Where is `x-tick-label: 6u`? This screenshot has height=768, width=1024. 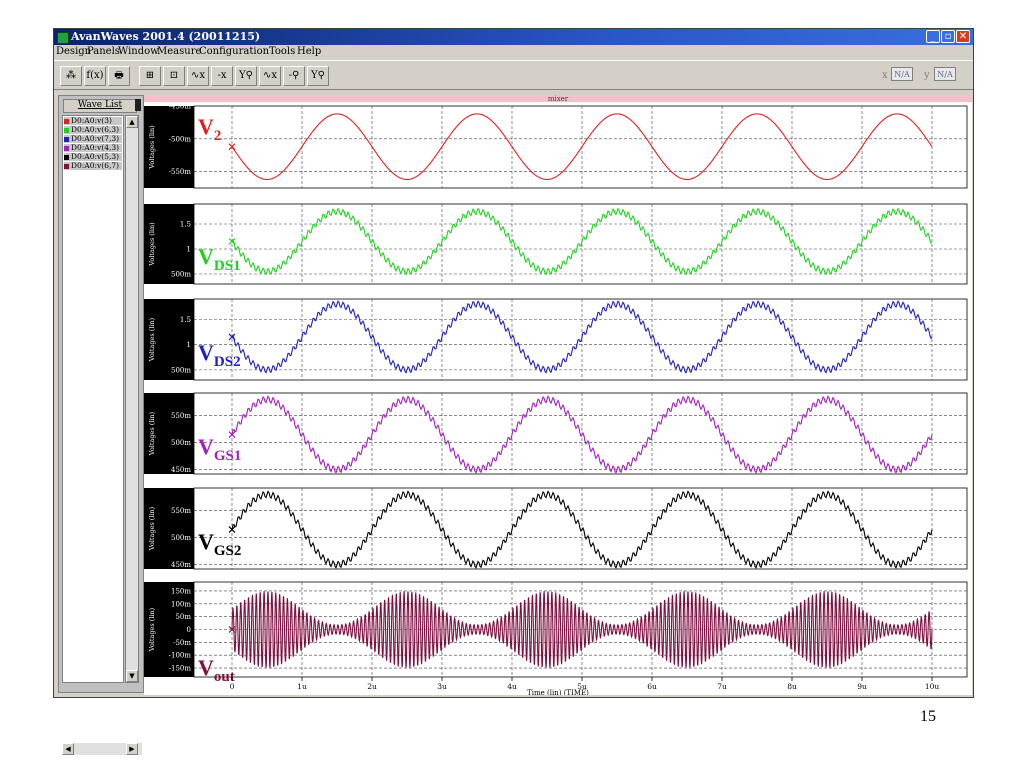
x-tick-label: 6u is located at coordinates (652, 686).